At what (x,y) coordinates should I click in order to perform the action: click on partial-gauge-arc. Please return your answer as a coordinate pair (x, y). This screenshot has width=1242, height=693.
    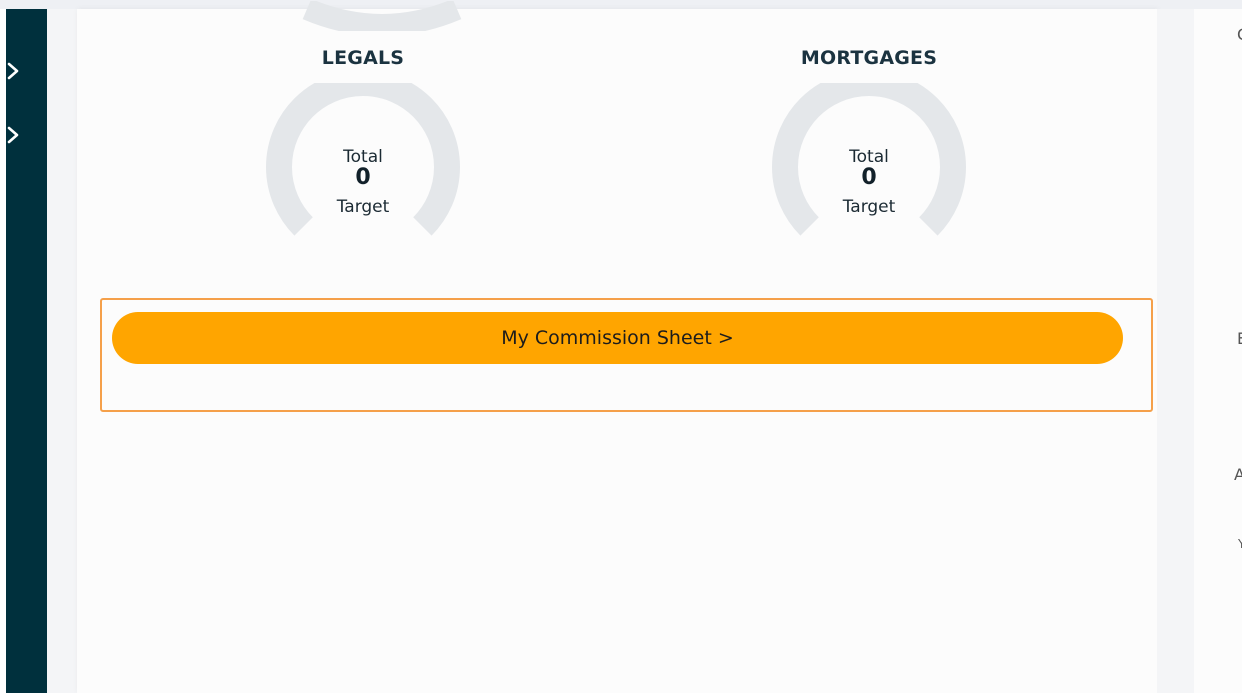
    Looking at the image, I should click on (382, 16).